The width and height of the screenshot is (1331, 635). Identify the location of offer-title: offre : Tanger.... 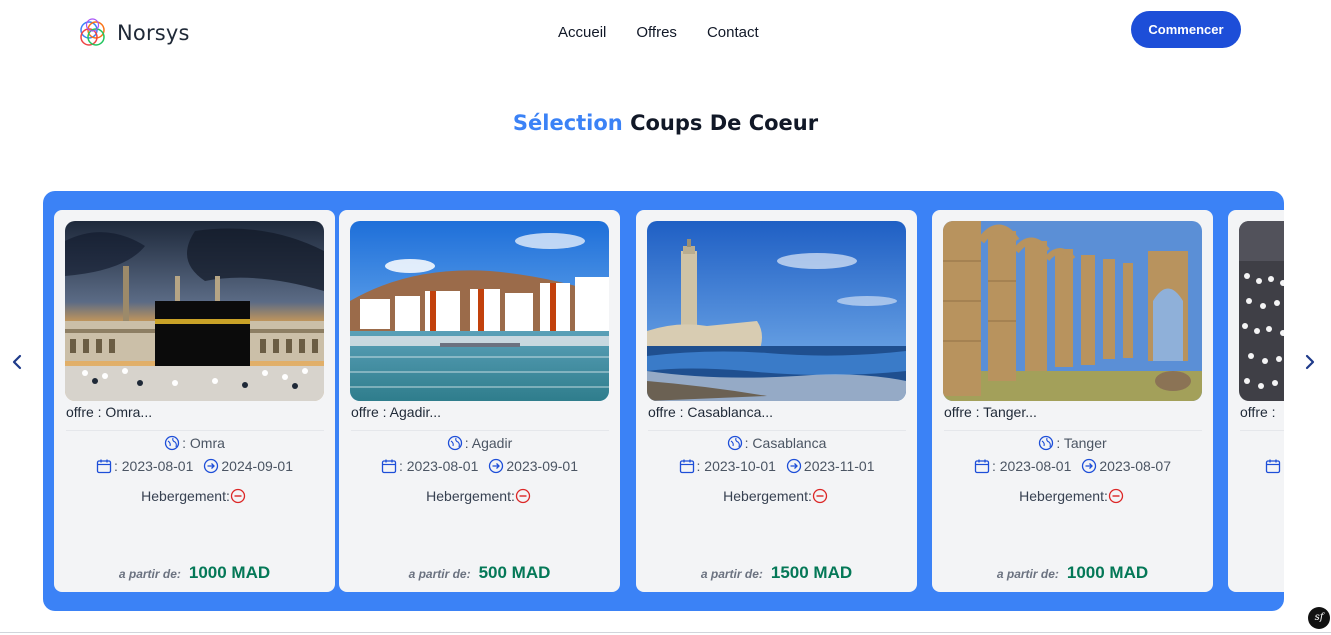
(1073, 417).